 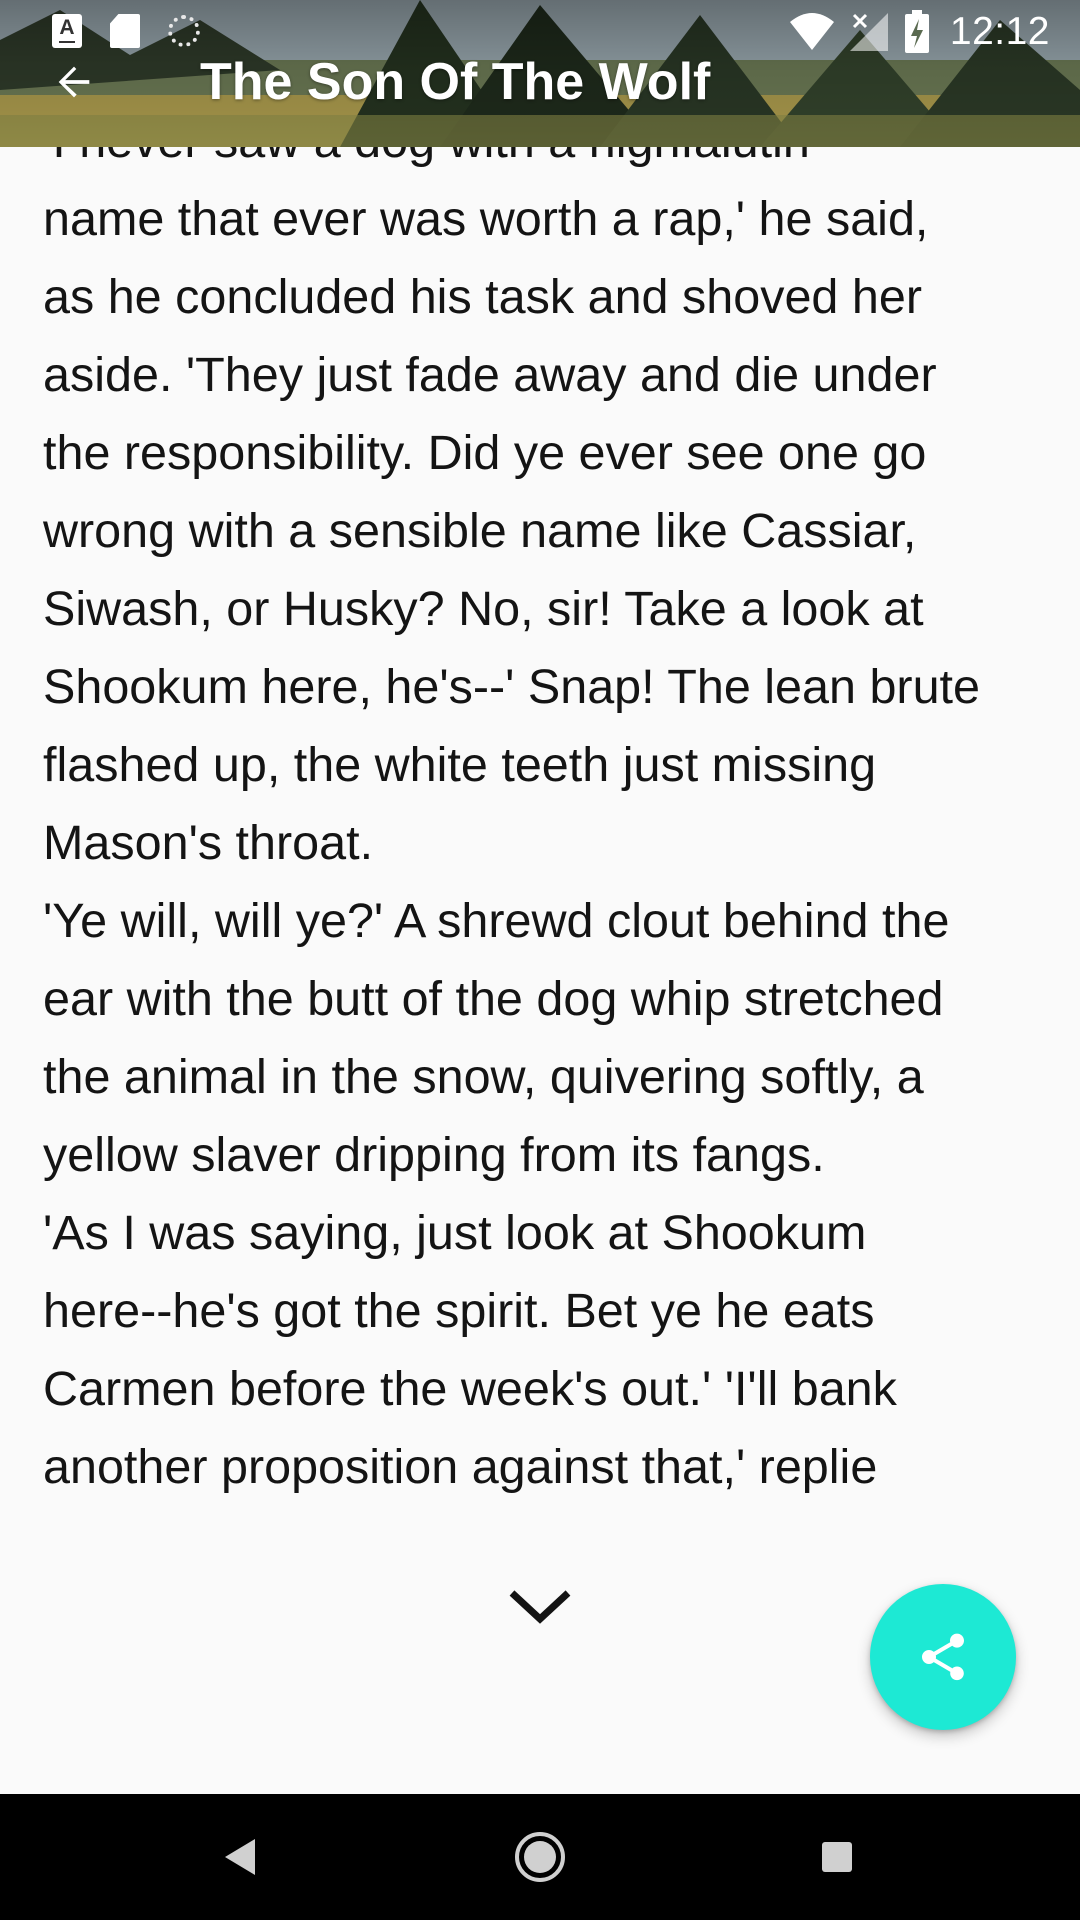 I want to click on nav-back-button, so click(x=241, y=1857).